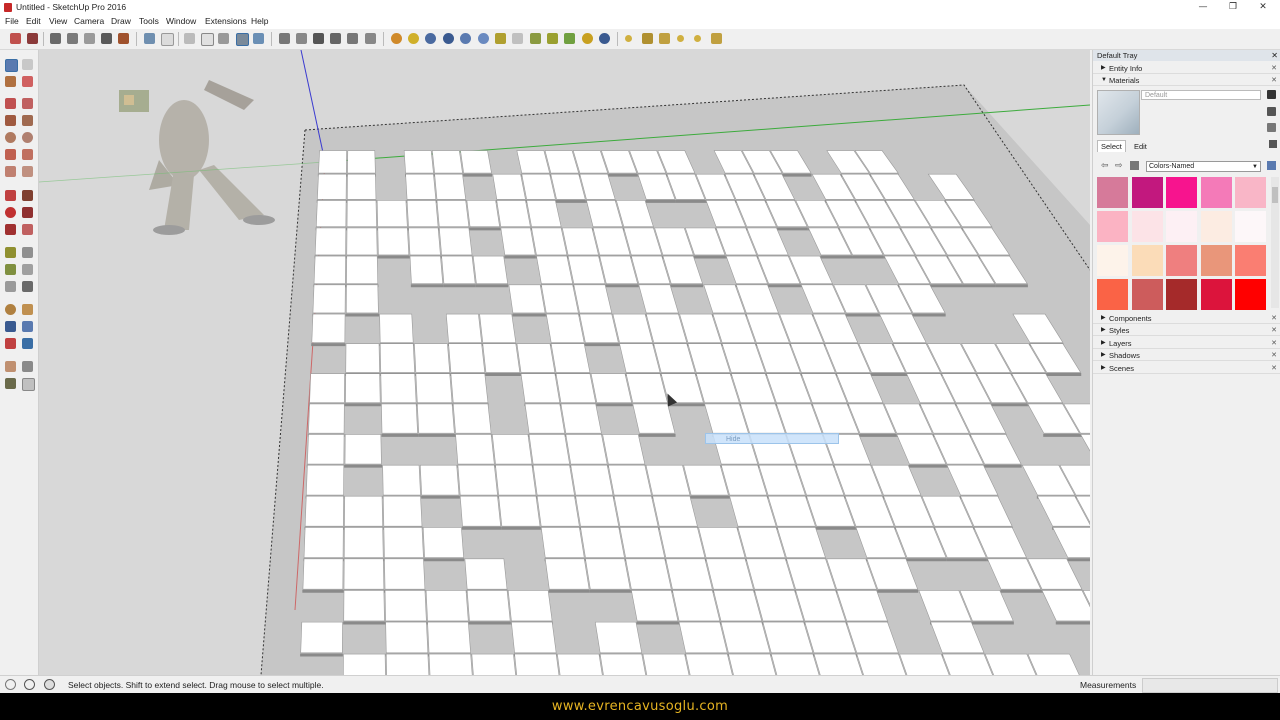  Describe the element at coordinates (207, 39) in the screenshot. I see `wireframe-icon` at that location.